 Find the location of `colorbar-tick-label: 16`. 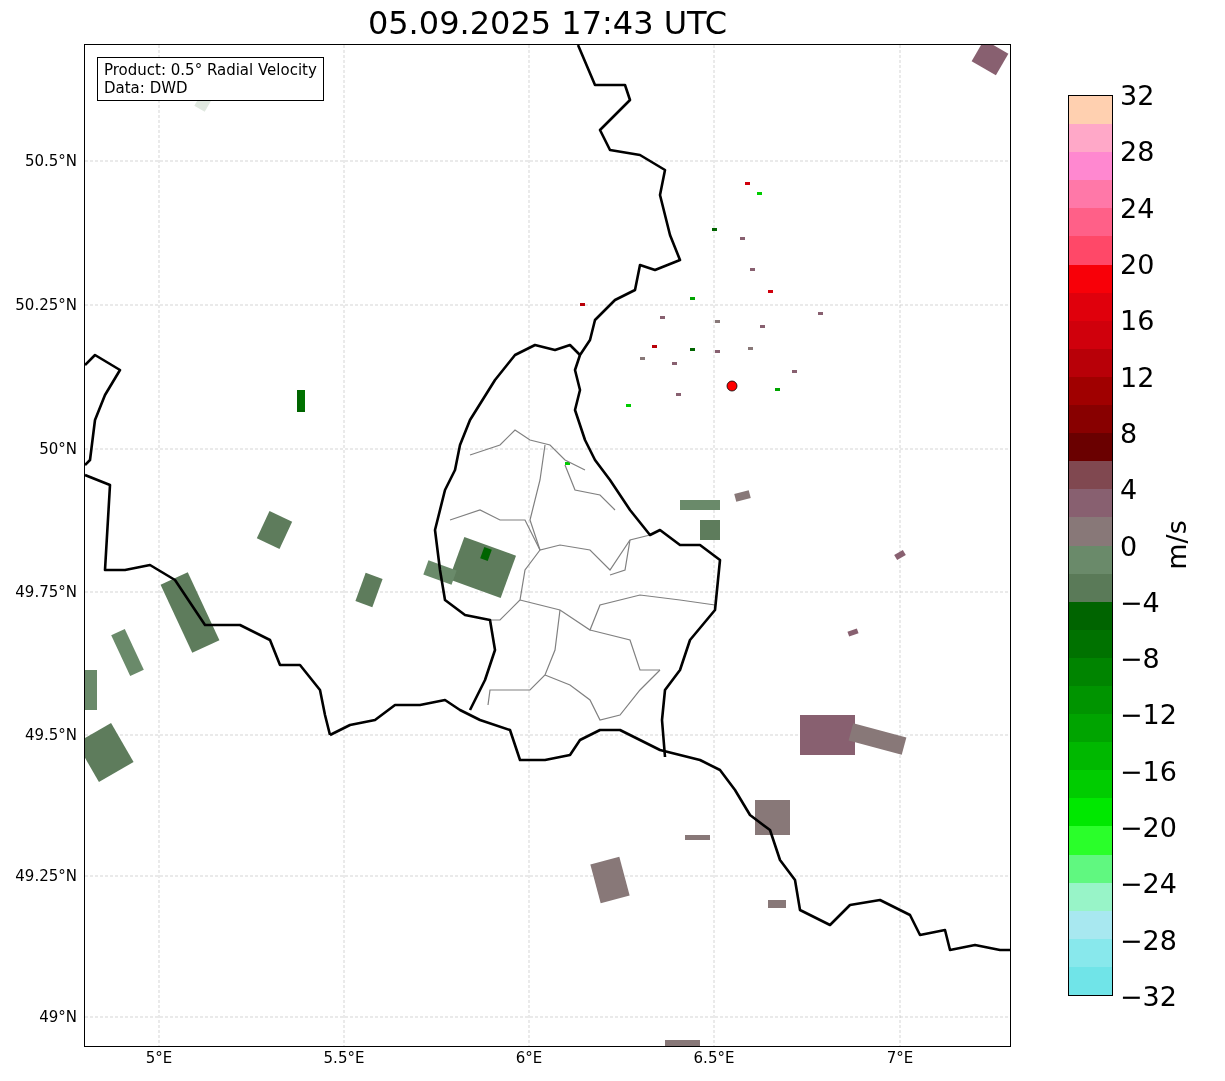

colorbar-tick-label: 16 is located at coordinates (1137, 320).